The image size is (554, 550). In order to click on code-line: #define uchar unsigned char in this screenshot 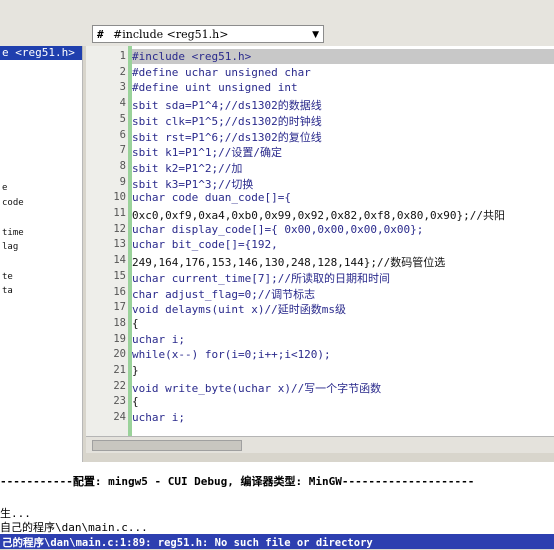, I will do `click(221, 72)`.